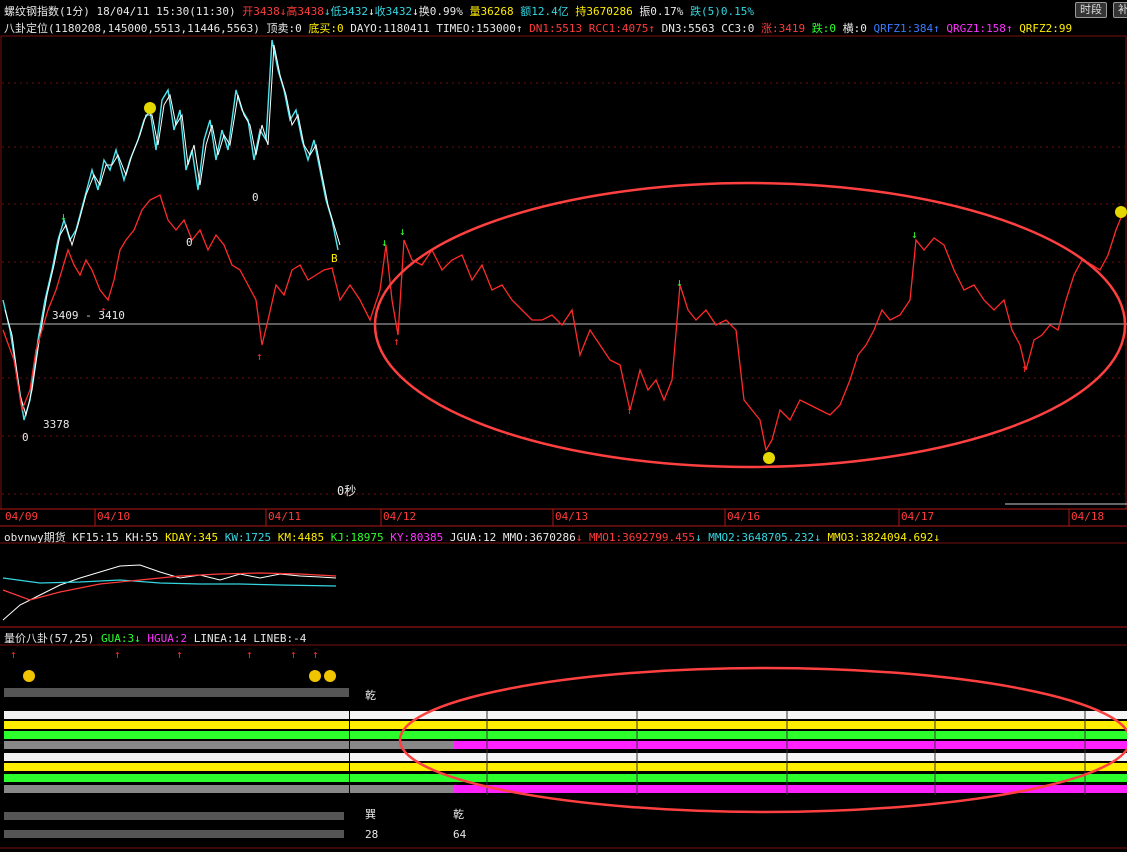 The height and width of the screenshot is (852, 1127). I want to click on indicator-item: LINEA:14, so click(220, 638).